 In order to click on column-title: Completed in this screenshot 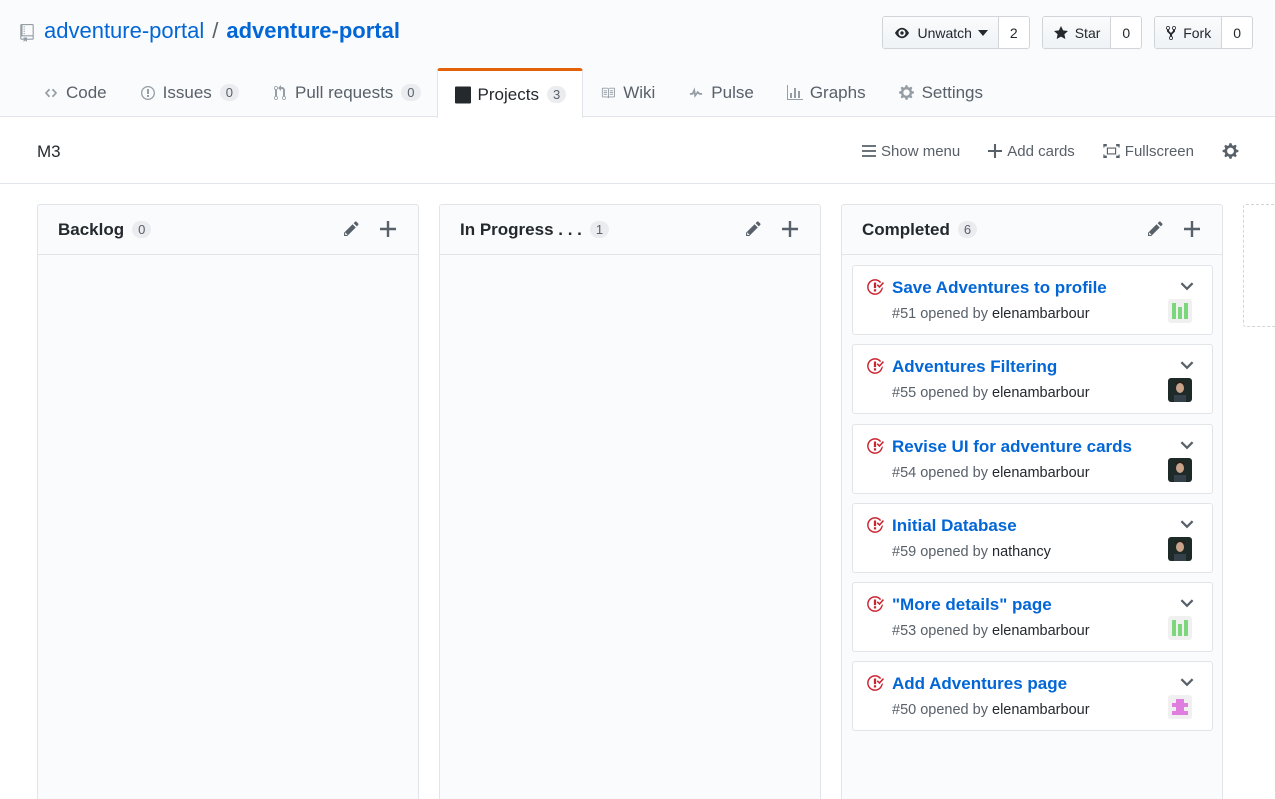, I will do `click(906, 229)`.